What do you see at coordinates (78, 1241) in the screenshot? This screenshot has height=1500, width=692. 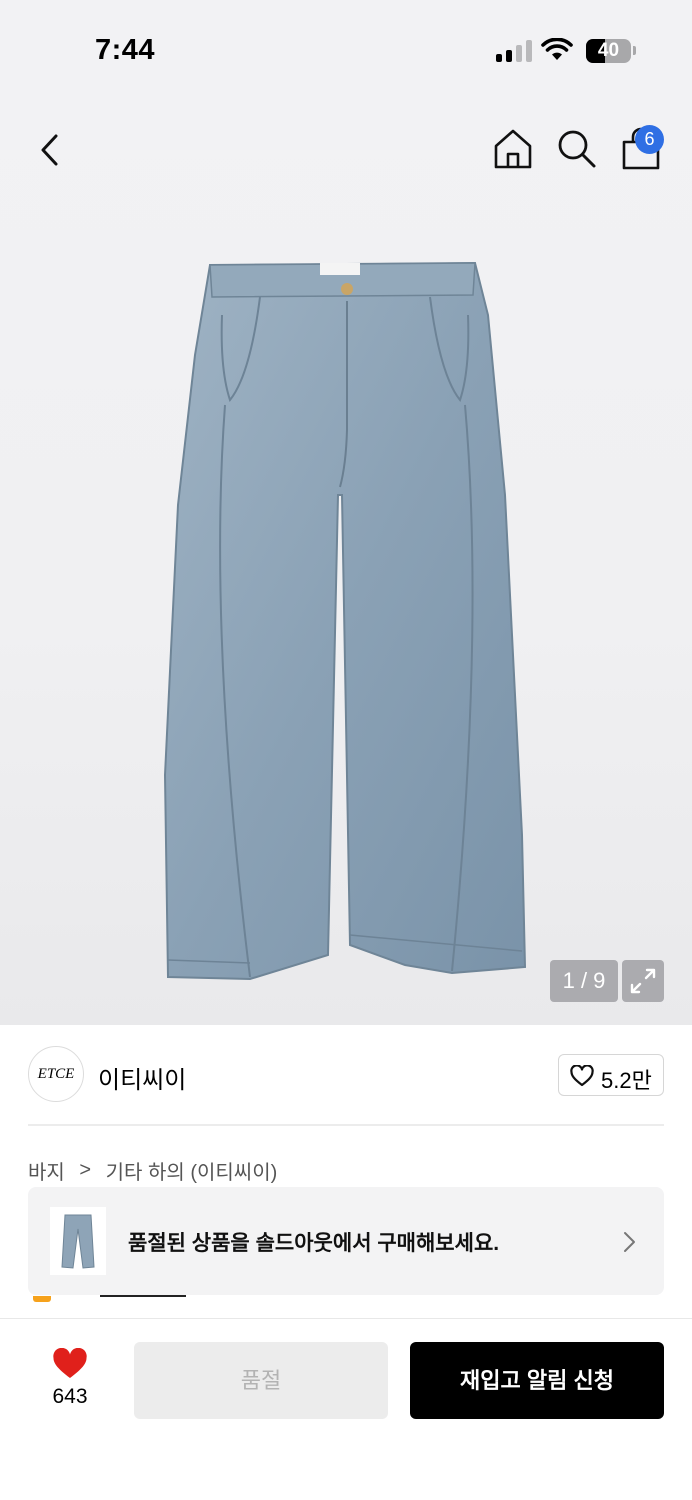 I see `banner-thumbnail` at bounding box center [78, 1241].